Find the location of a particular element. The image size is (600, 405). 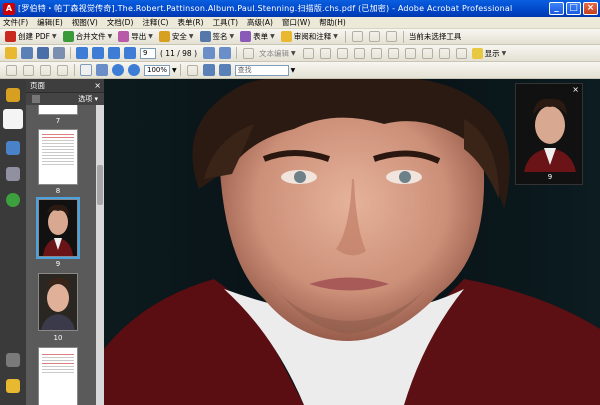

next-page-icon is located at coordinates (114, 53).